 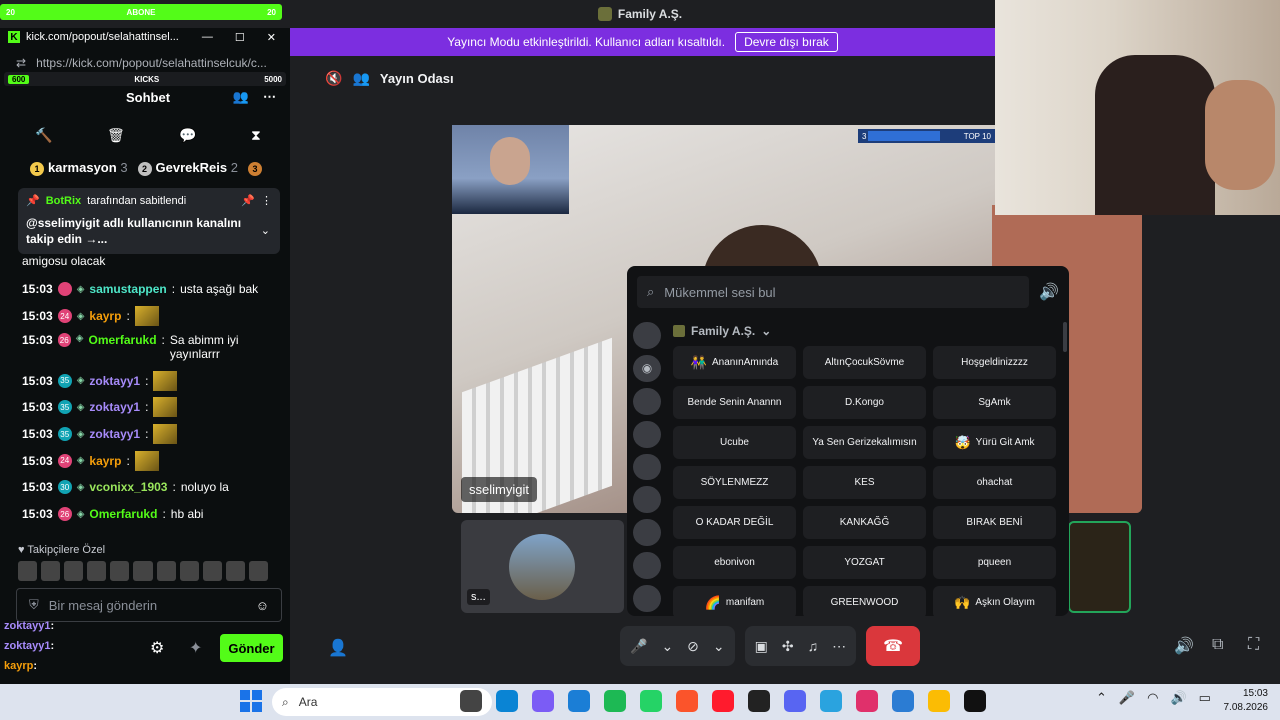 I want to click on minimize-icon: —, so click(x=207, y=37).